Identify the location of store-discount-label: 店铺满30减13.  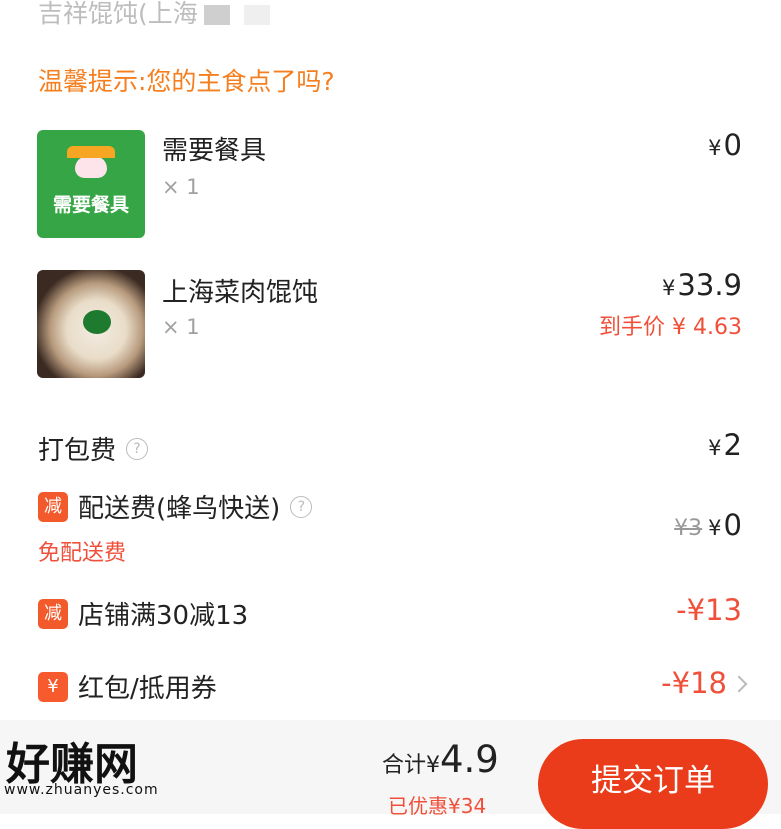
(163, 616).